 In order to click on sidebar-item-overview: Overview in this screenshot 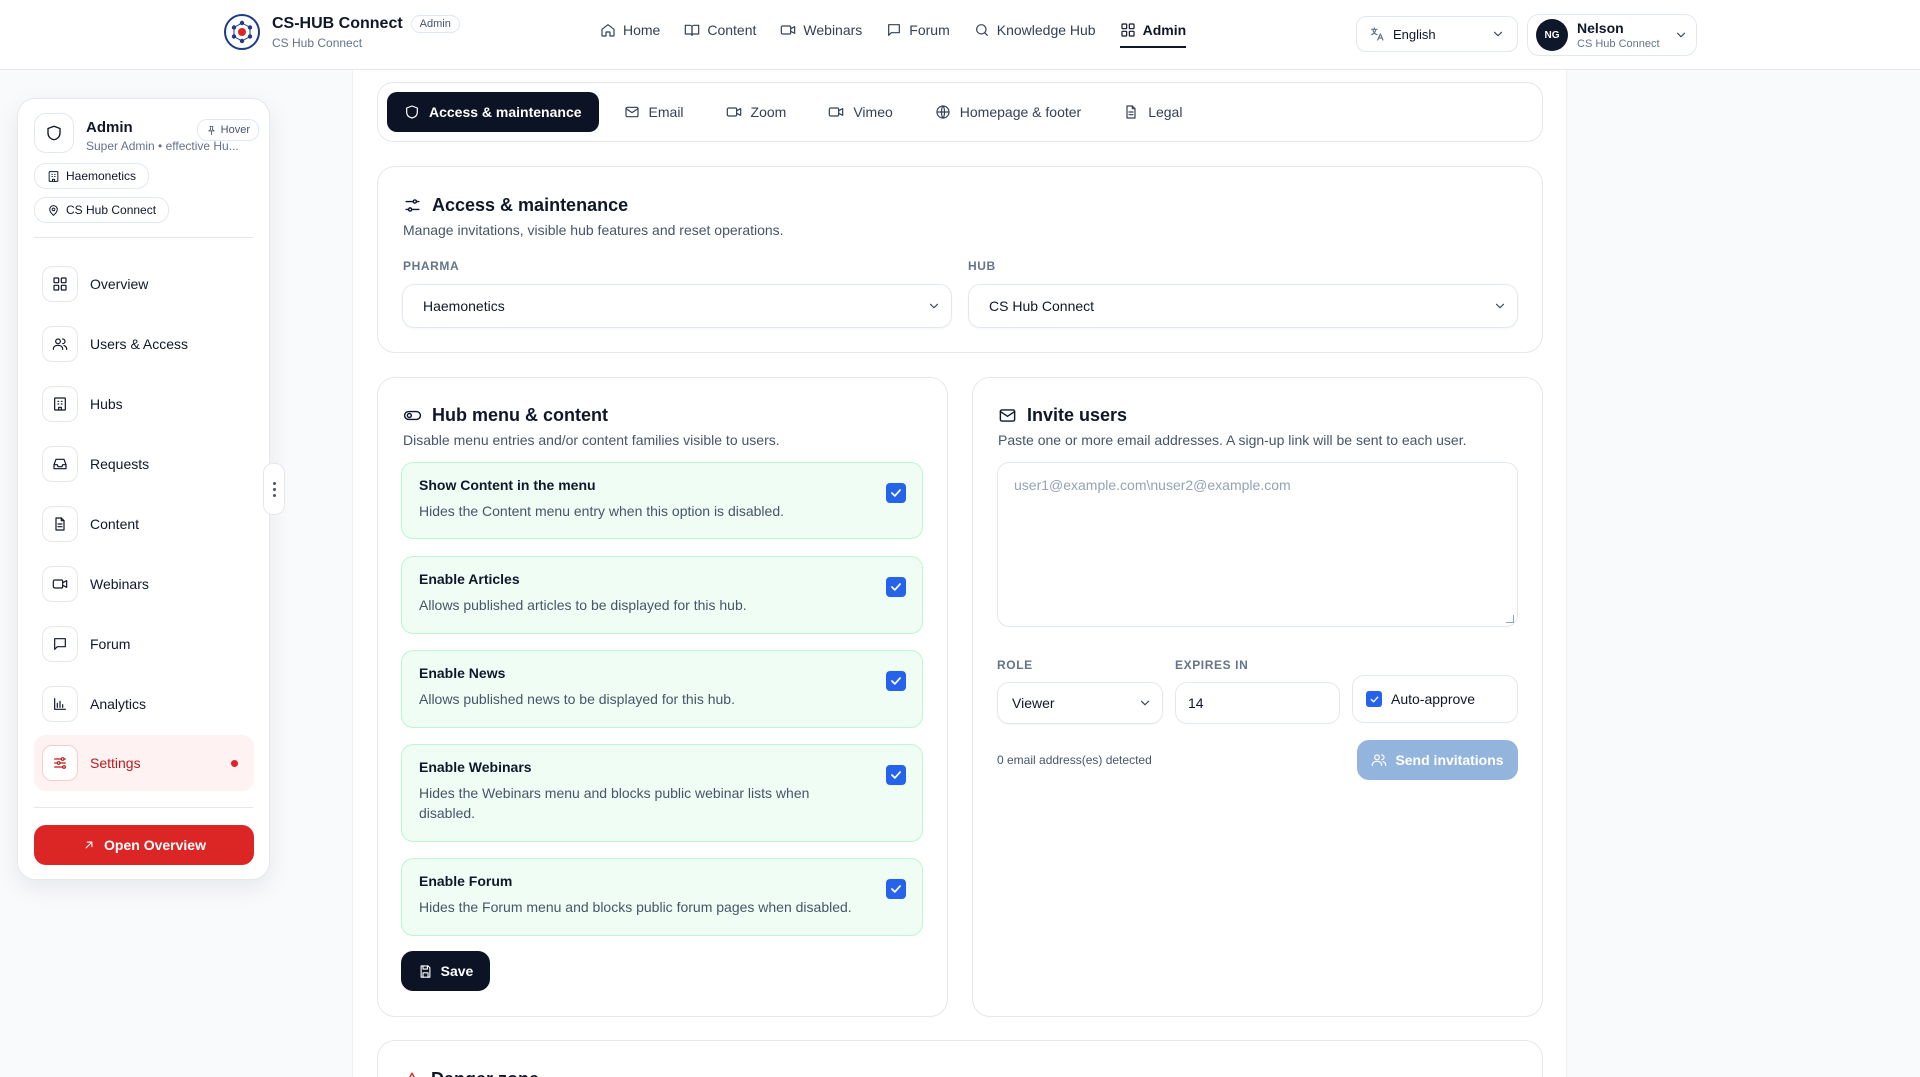, I will do `click(144, 284)`.